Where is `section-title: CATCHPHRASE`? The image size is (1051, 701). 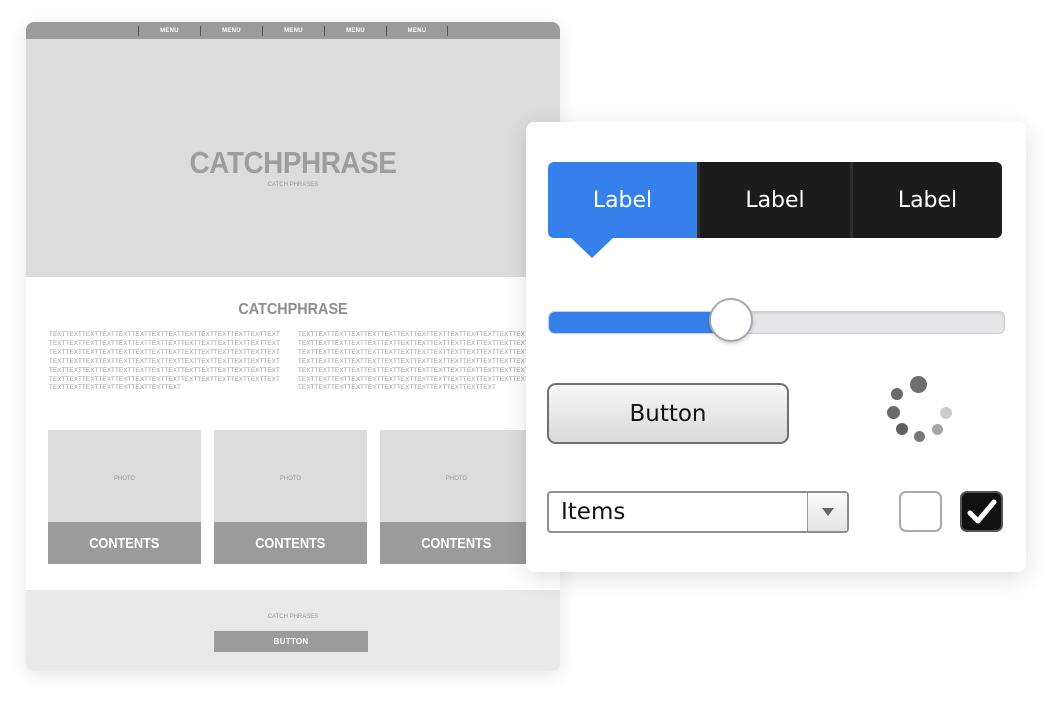 section-title: CATCHPHRASE is located at coordinates (293, 309).